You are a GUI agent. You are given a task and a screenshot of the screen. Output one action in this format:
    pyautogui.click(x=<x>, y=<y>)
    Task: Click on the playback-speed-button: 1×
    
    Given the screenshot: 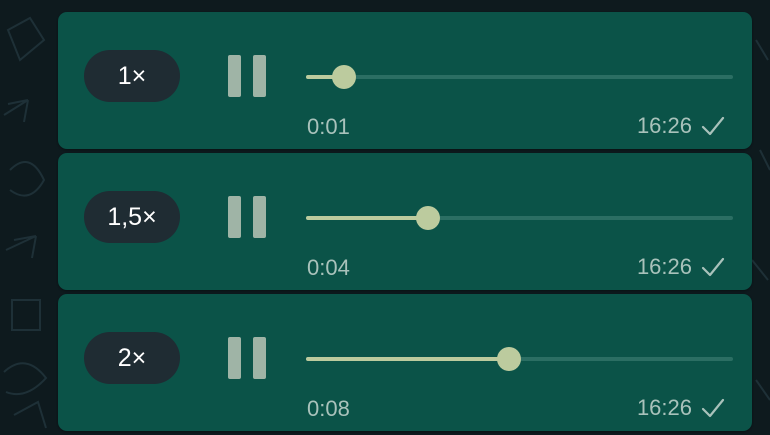 What is the action you would take?
    pyautogui.click(x=132, y=76)
    